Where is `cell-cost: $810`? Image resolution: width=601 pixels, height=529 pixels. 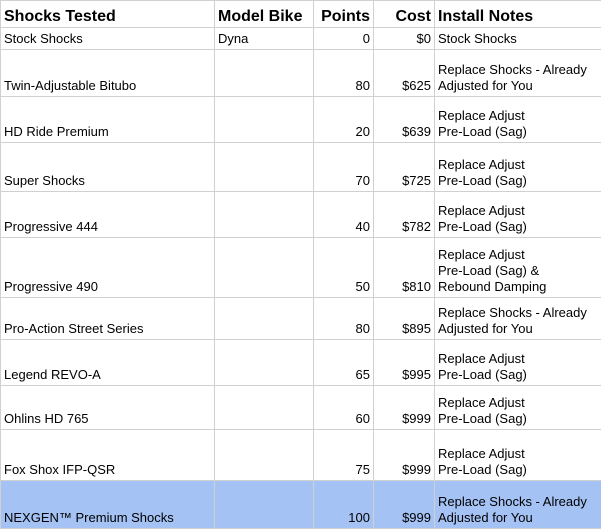 cell-cost: $810 is located at coordinates (404, 268).